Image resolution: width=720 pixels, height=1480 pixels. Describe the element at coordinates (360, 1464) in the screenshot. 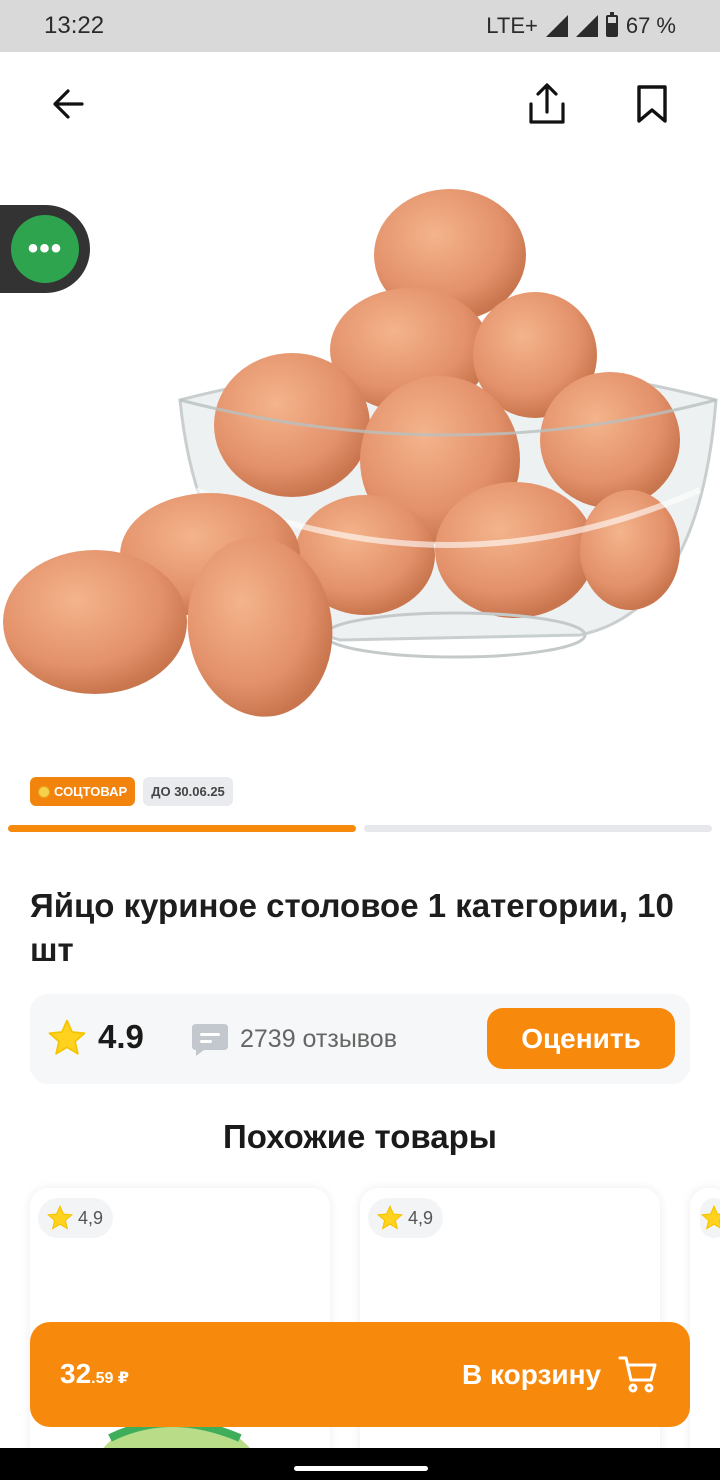

I see `system-nav-bar` at that location.